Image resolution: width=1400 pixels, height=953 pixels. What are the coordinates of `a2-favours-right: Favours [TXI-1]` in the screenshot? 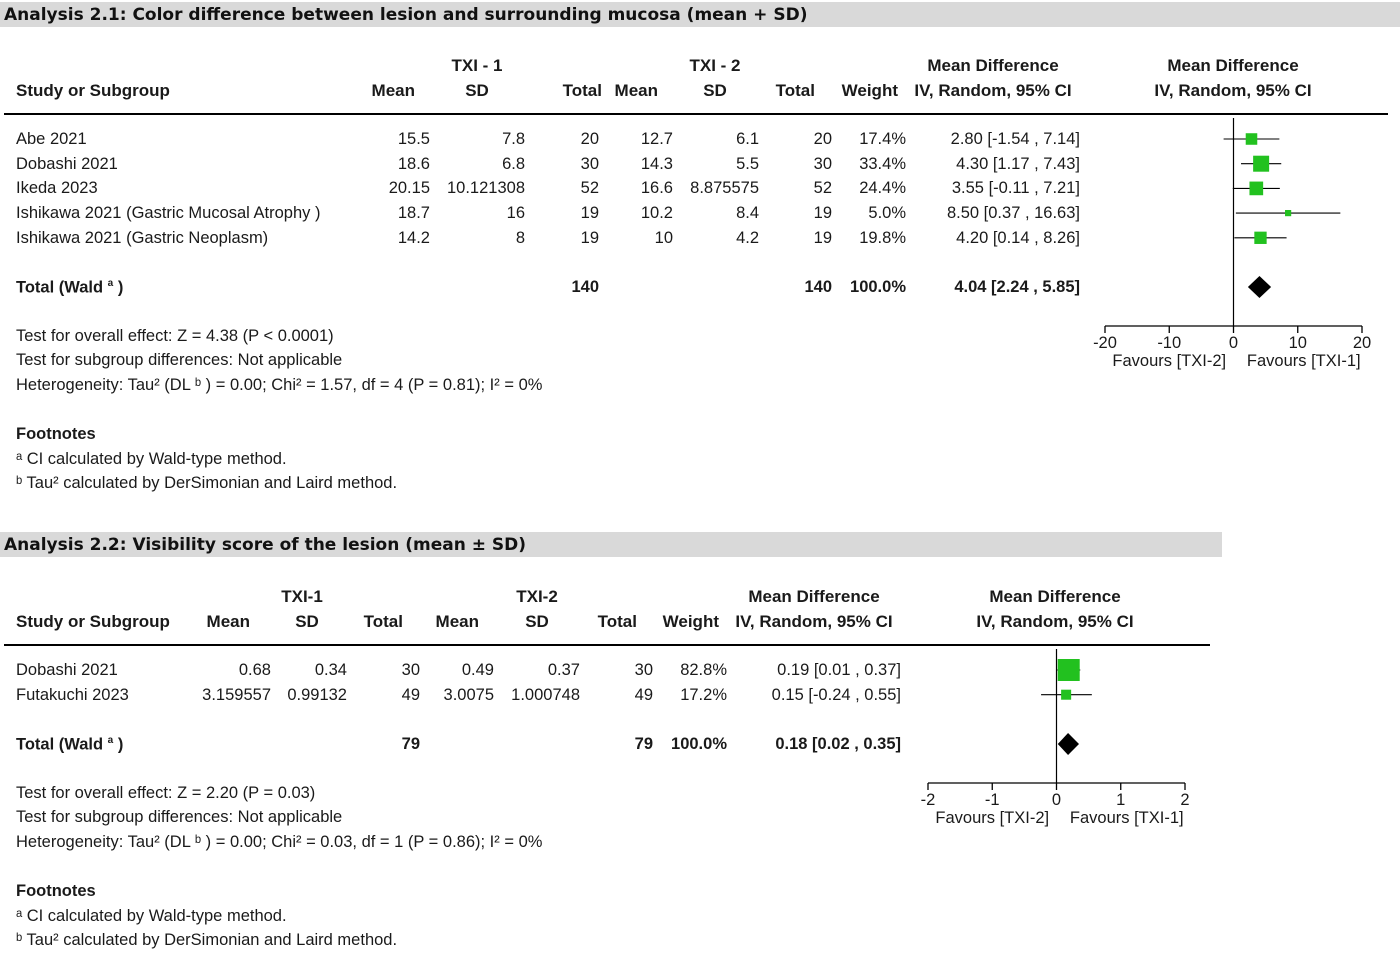 It's located at (1127, 818).